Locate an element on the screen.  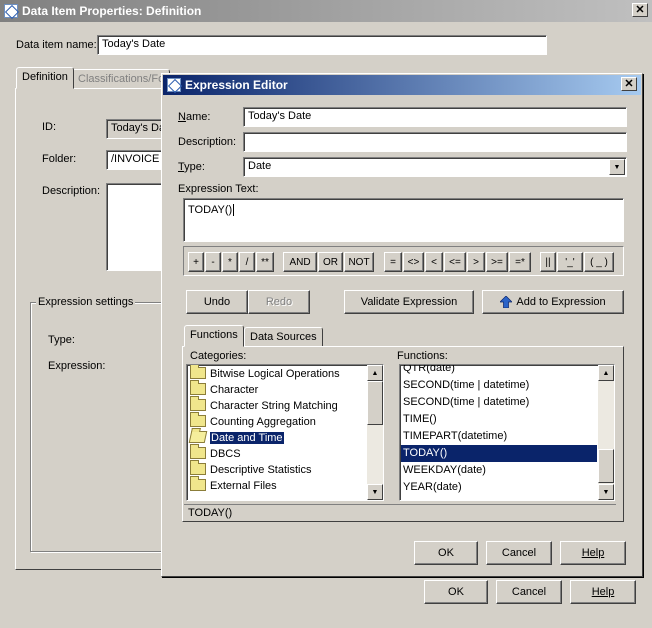
validate-expression-button: Validate Expression is located at coordinates (409, 302).